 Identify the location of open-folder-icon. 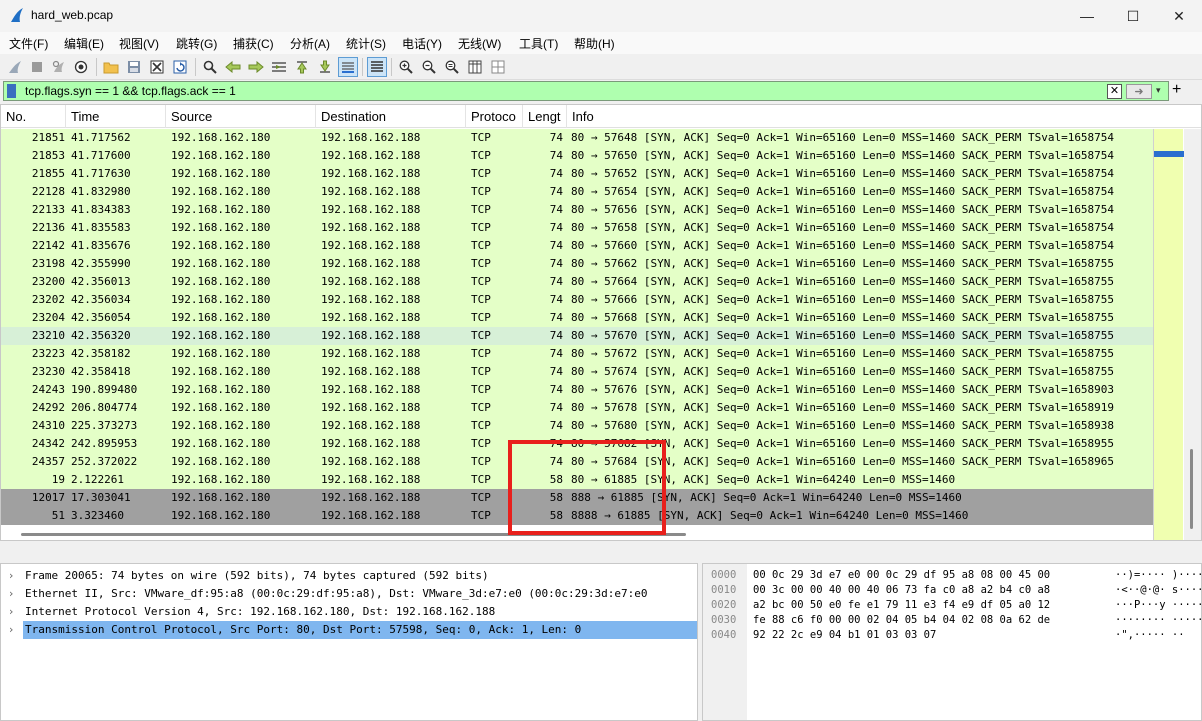
(111, 67).